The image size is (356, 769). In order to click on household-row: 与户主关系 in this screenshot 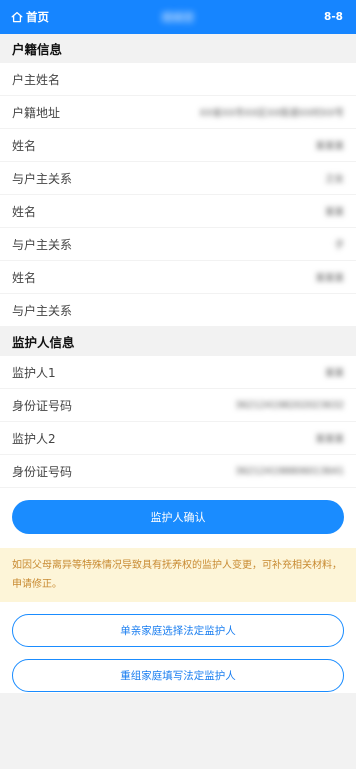, I will do `click(178, 310)`.